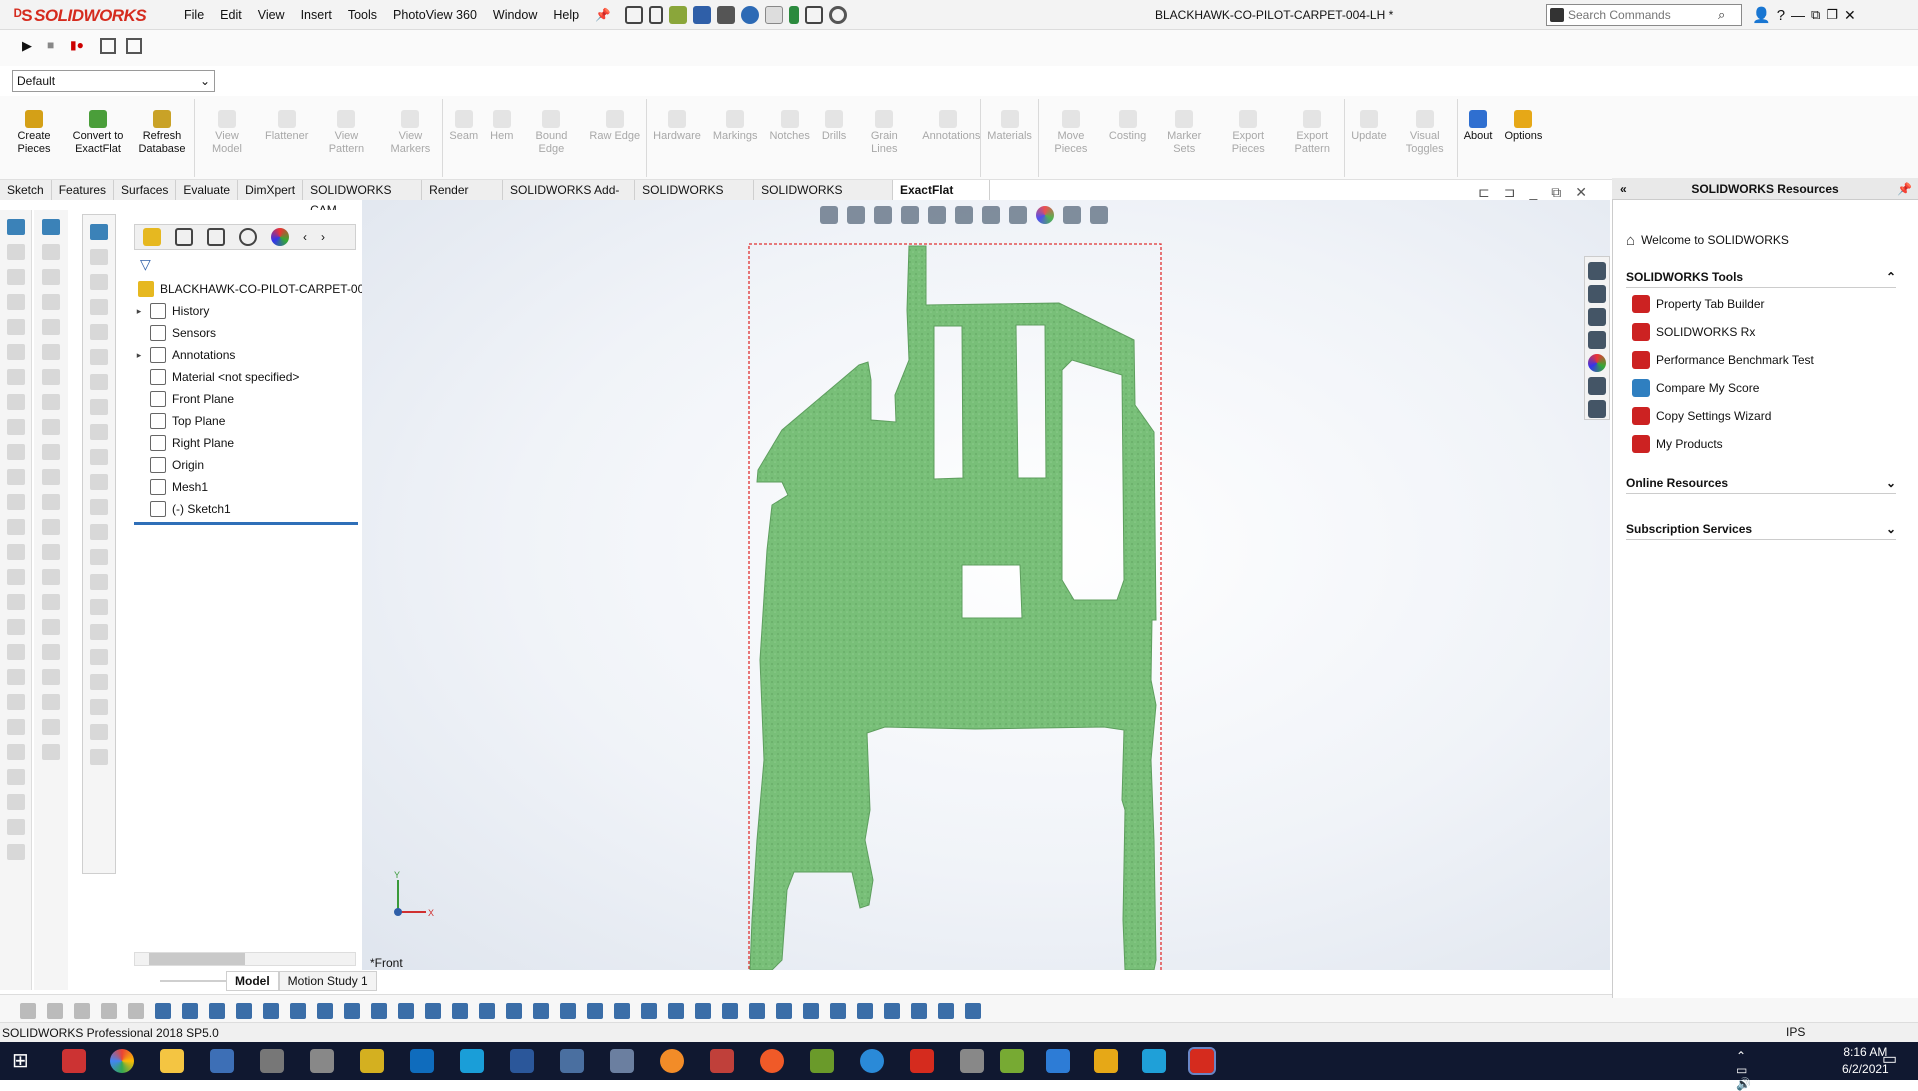  I want to click on tab-solidworks-cam: SOLIDWORKS CAM, so click(695, 198).